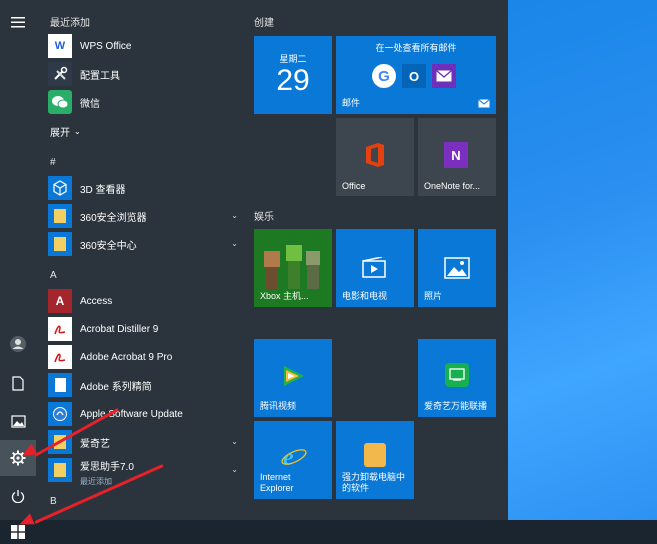 This screenshot has width=657, height=544. I want to click on onenote-icon: N, so click(456, 155).